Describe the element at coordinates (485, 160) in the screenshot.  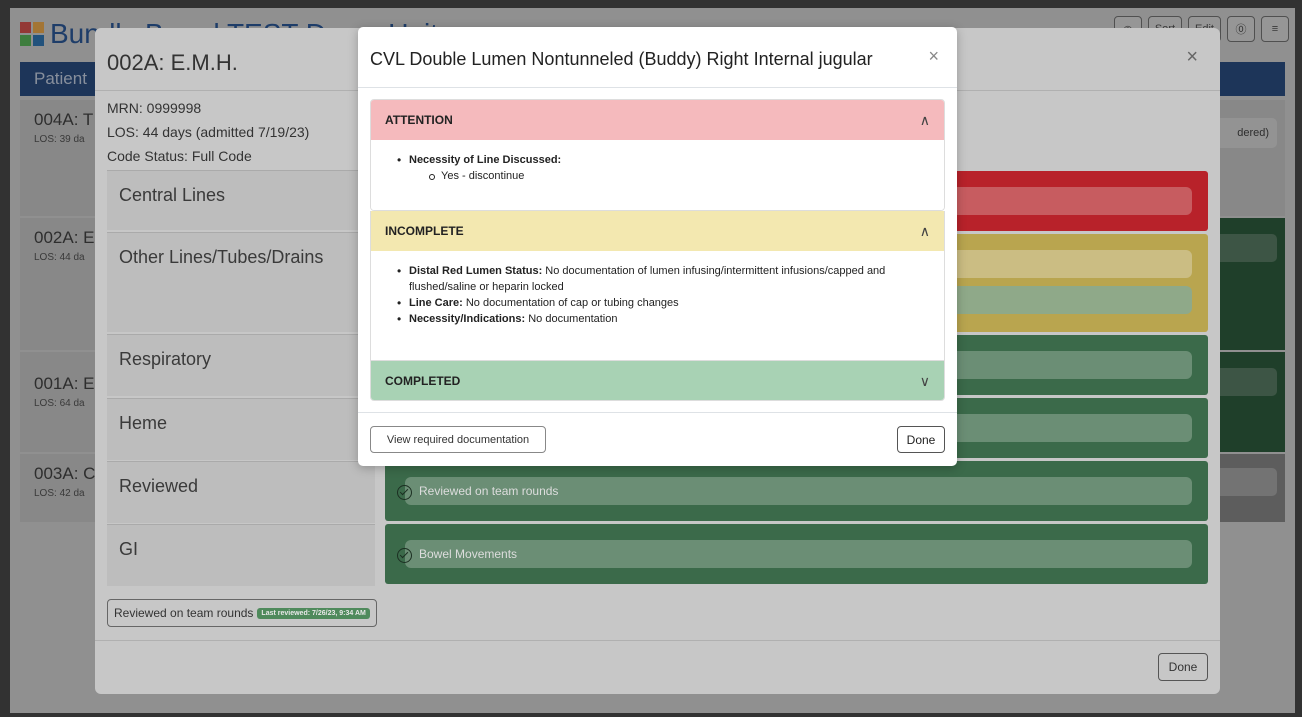
I see `item-key: Necessity of Line Discussed:` at that location.